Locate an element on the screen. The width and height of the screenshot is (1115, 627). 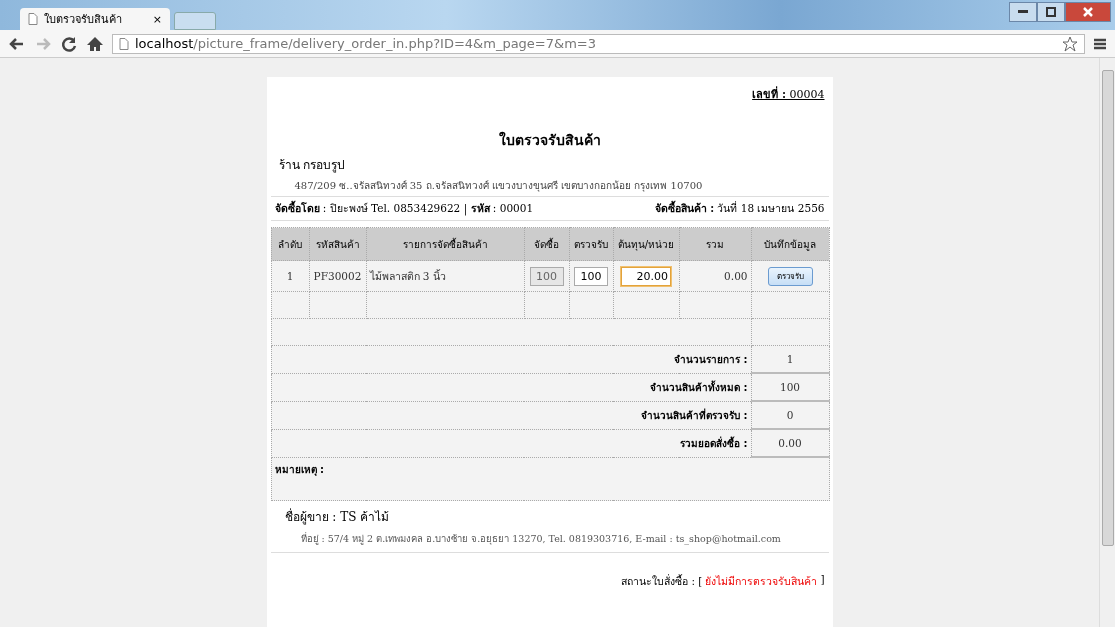
table-cell: ไม้พลาสติก 3 นิ้ว is located at coordinates (445, 276).